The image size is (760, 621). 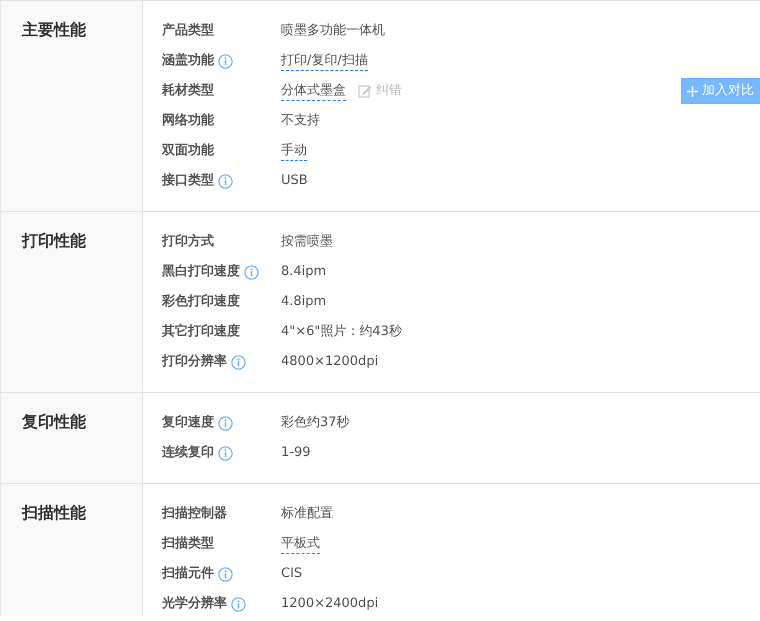 What do you see at coordinates (188, 453) in the screenshot?
I see `spec-label: 连续复印` at bounding box center [188, 453].